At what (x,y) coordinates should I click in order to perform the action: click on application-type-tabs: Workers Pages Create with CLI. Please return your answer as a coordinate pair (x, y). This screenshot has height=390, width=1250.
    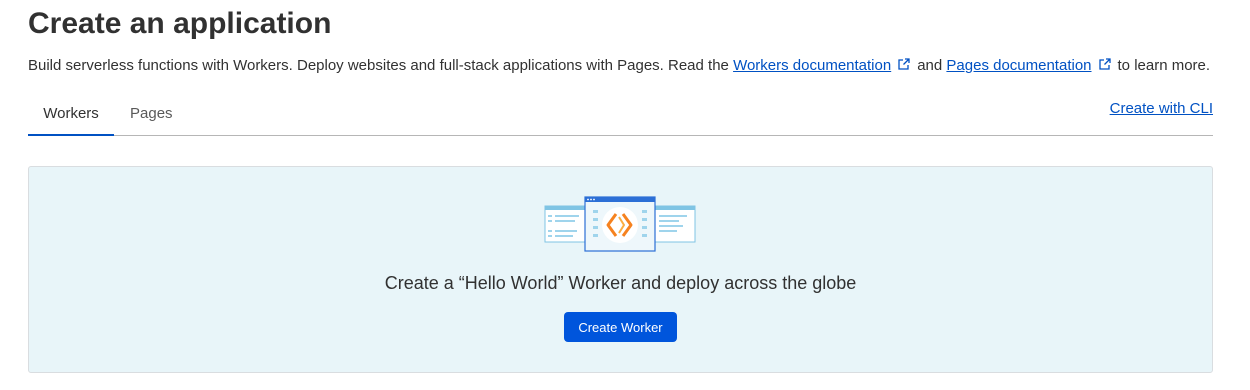
    Looking at the image, I should click on (620, 116).